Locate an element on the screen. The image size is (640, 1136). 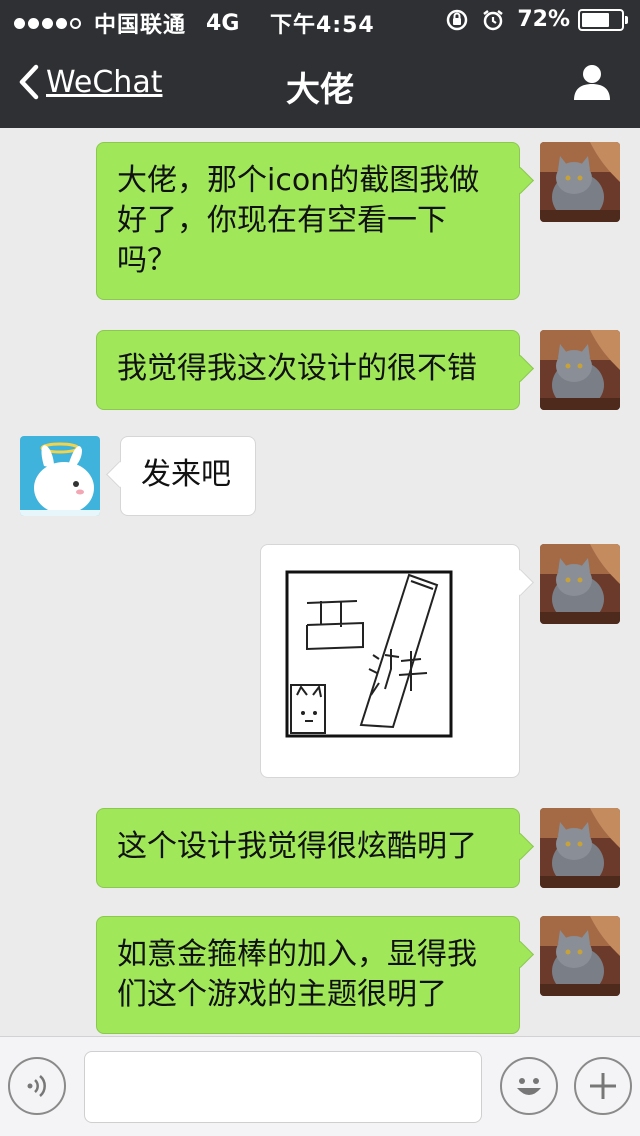
signal-strength-icon is located at coordinates (49, 23).